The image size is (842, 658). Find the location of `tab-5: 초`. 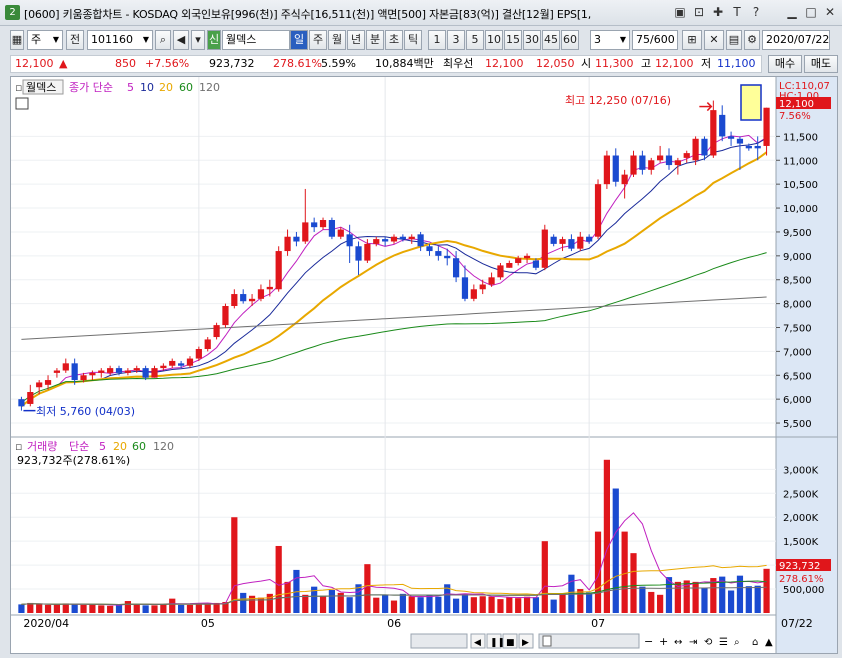

tab-5: 초 is located at coordinates (394, 40).